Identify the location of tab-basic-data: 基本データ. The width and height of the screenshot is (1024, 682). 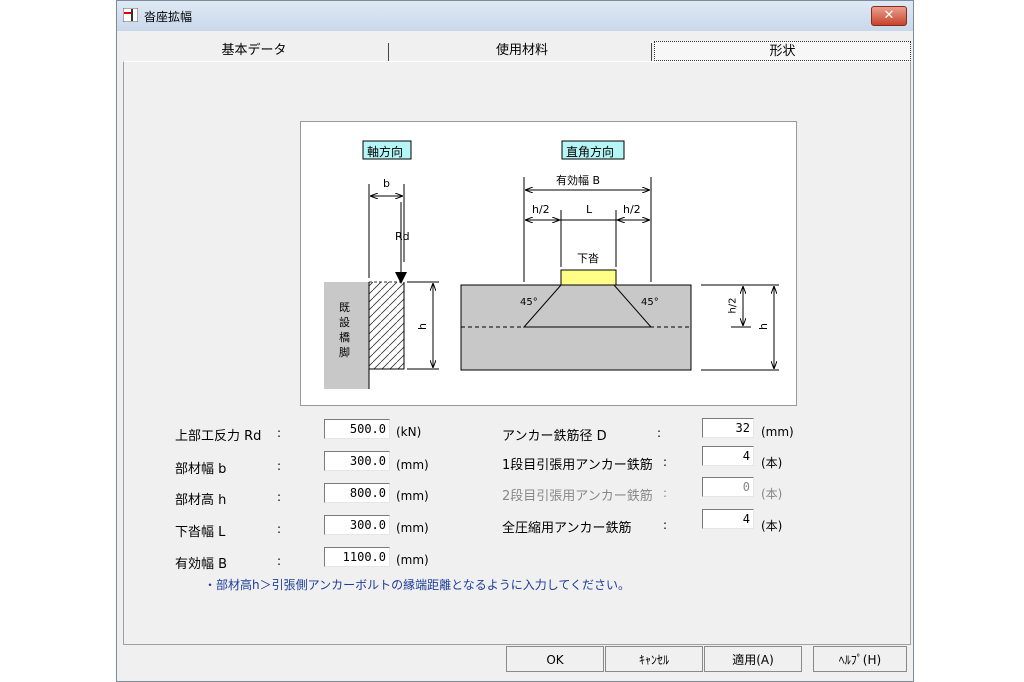
(254, 51).